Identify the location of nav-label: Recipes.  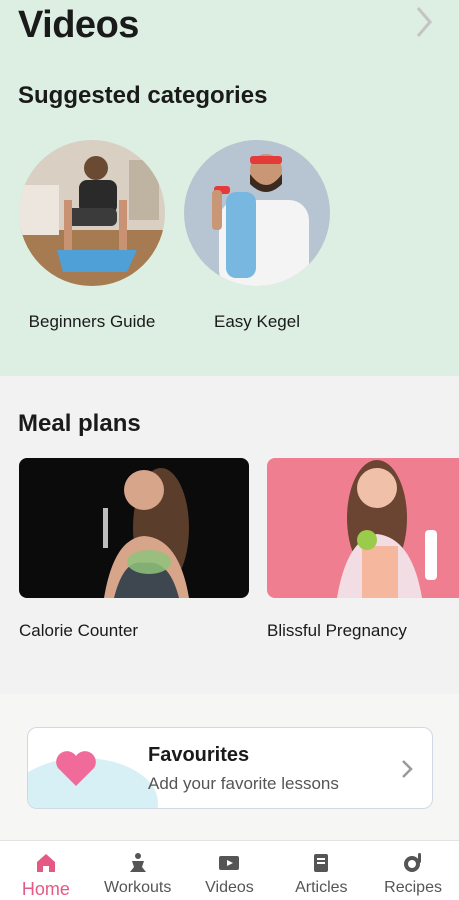
(413, 887).